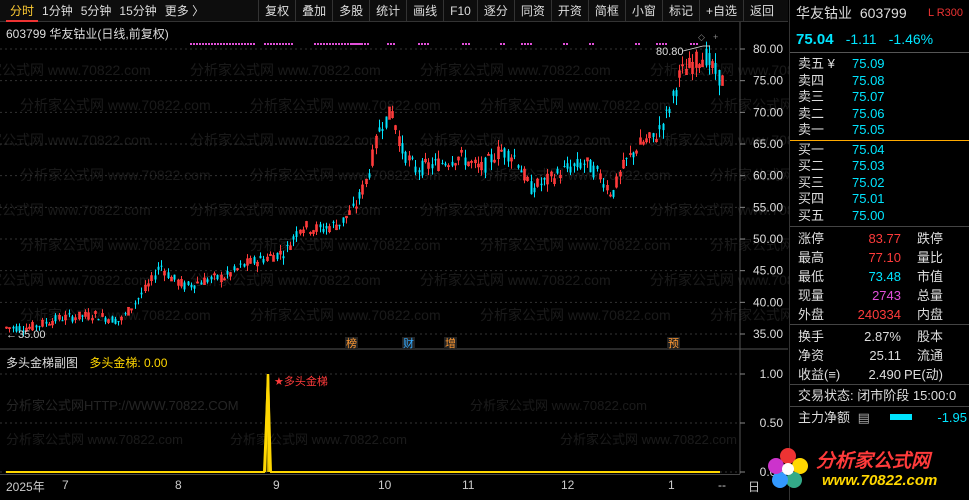  What do you see at coordinates (568, 485) in the screenshot?
I see `time-axis-label: 12` at bounding box center [568, 485].